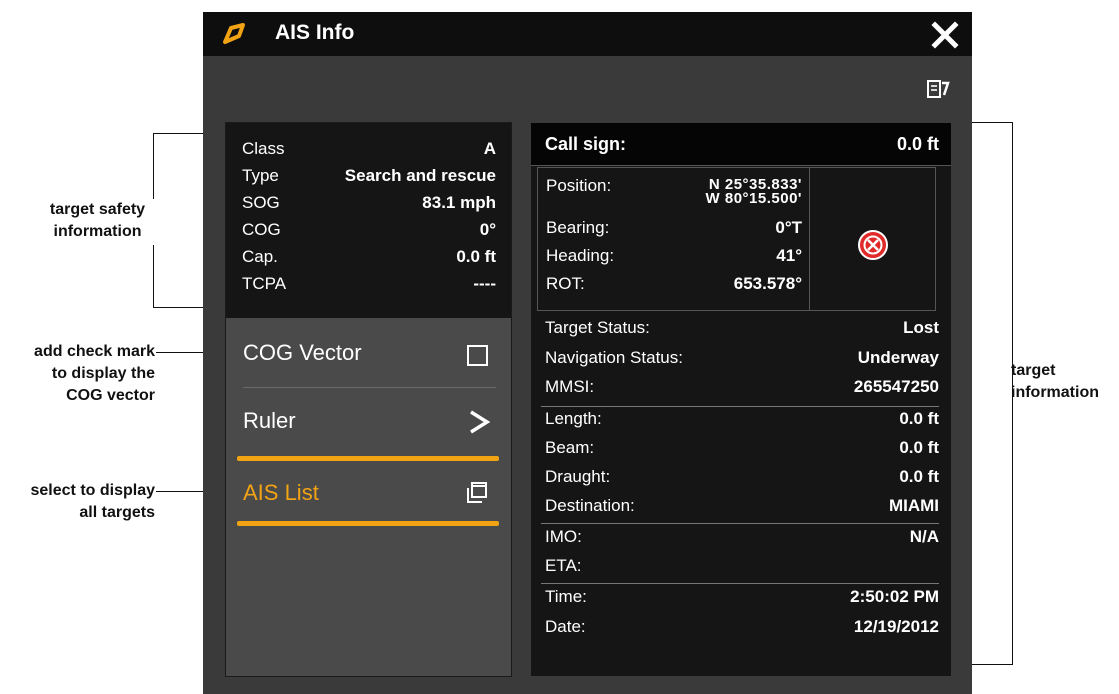  What do you see at coordinates (742, 537) in the screenshot?
I see `info-row-imo: IMO: N/A` at bounding box center [742, 537].